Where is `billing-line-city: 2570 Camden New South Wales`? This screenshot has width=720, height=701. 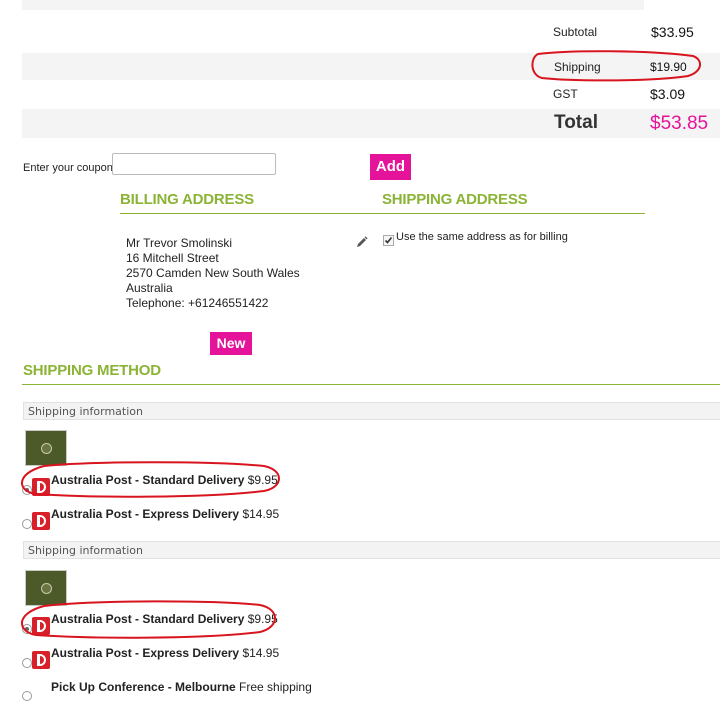
billing-line-city: 2570 Camden New South Wales is located at coordinates (213, 273).